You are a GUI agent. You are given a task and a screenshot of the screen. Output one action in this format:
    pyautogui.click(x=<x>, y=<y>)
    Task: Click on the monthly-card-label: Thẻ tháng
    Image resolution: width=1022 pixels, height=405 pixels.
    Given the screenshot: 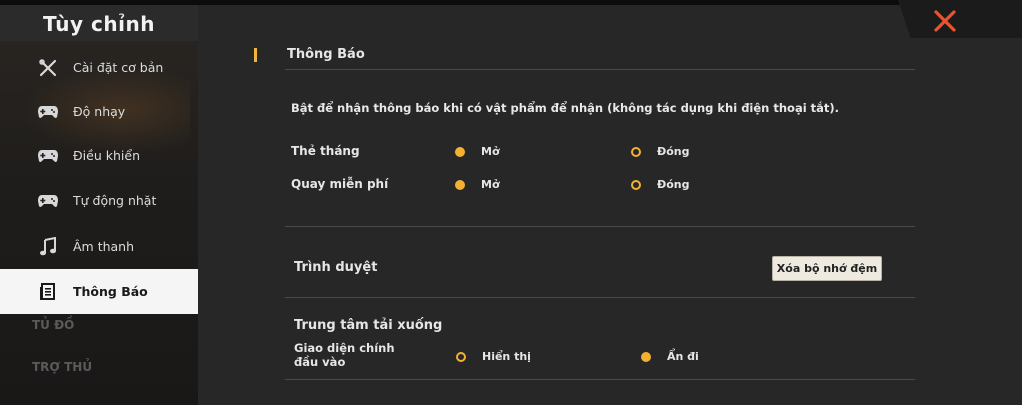 What is the action you would take?
    pyautogui.click(x=325, y=151)
    